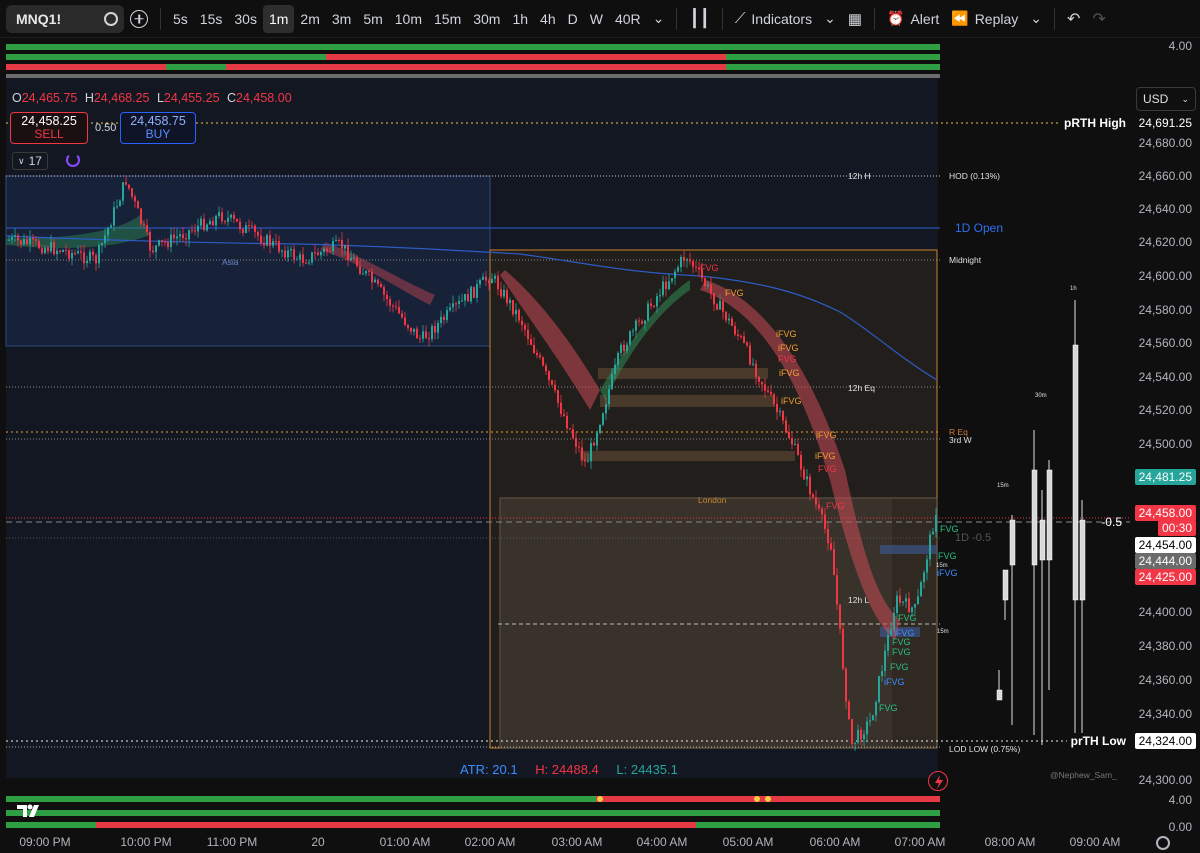 The width and height of the screenshot is (1200, 853). I want to click on sync-icon, so click(73, 160).